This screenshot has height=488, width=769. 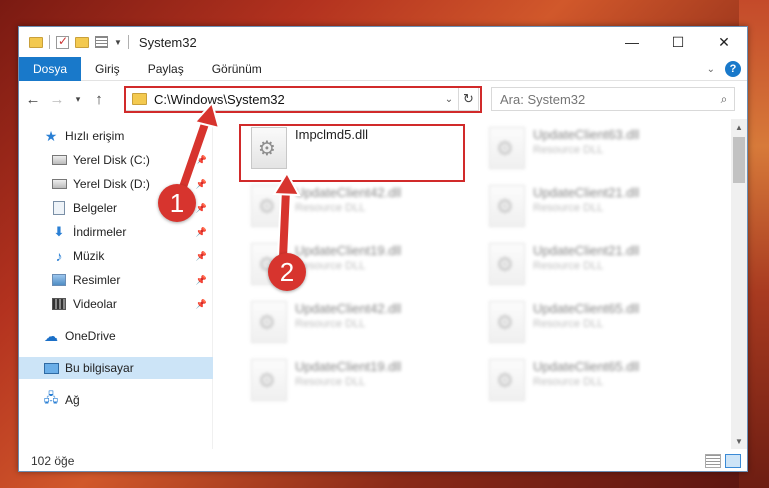 I want to click on up-arrow-icon: ↑, so click(x=99, y=99).